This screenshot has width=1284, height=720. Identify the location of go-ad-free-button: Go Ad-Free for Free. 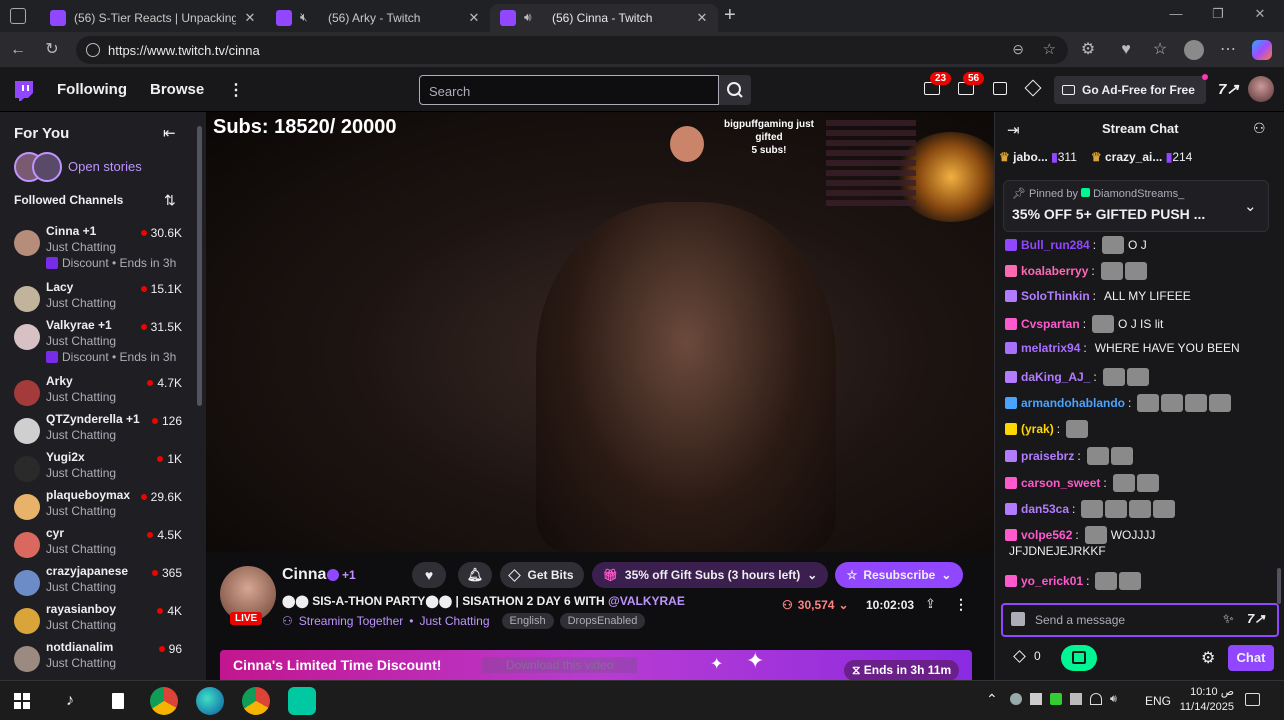
(1130, 90).